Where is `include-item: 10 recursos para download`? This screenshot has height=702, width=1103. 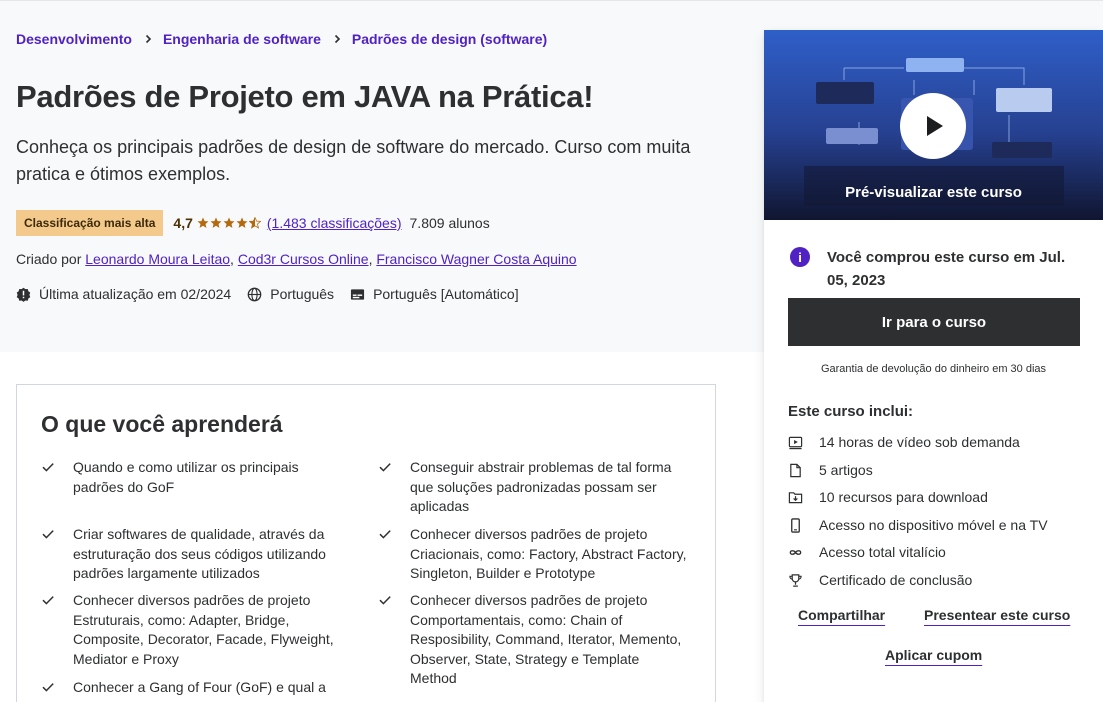 include-item: 10 recursos para download is located at coordinates (888, 497).